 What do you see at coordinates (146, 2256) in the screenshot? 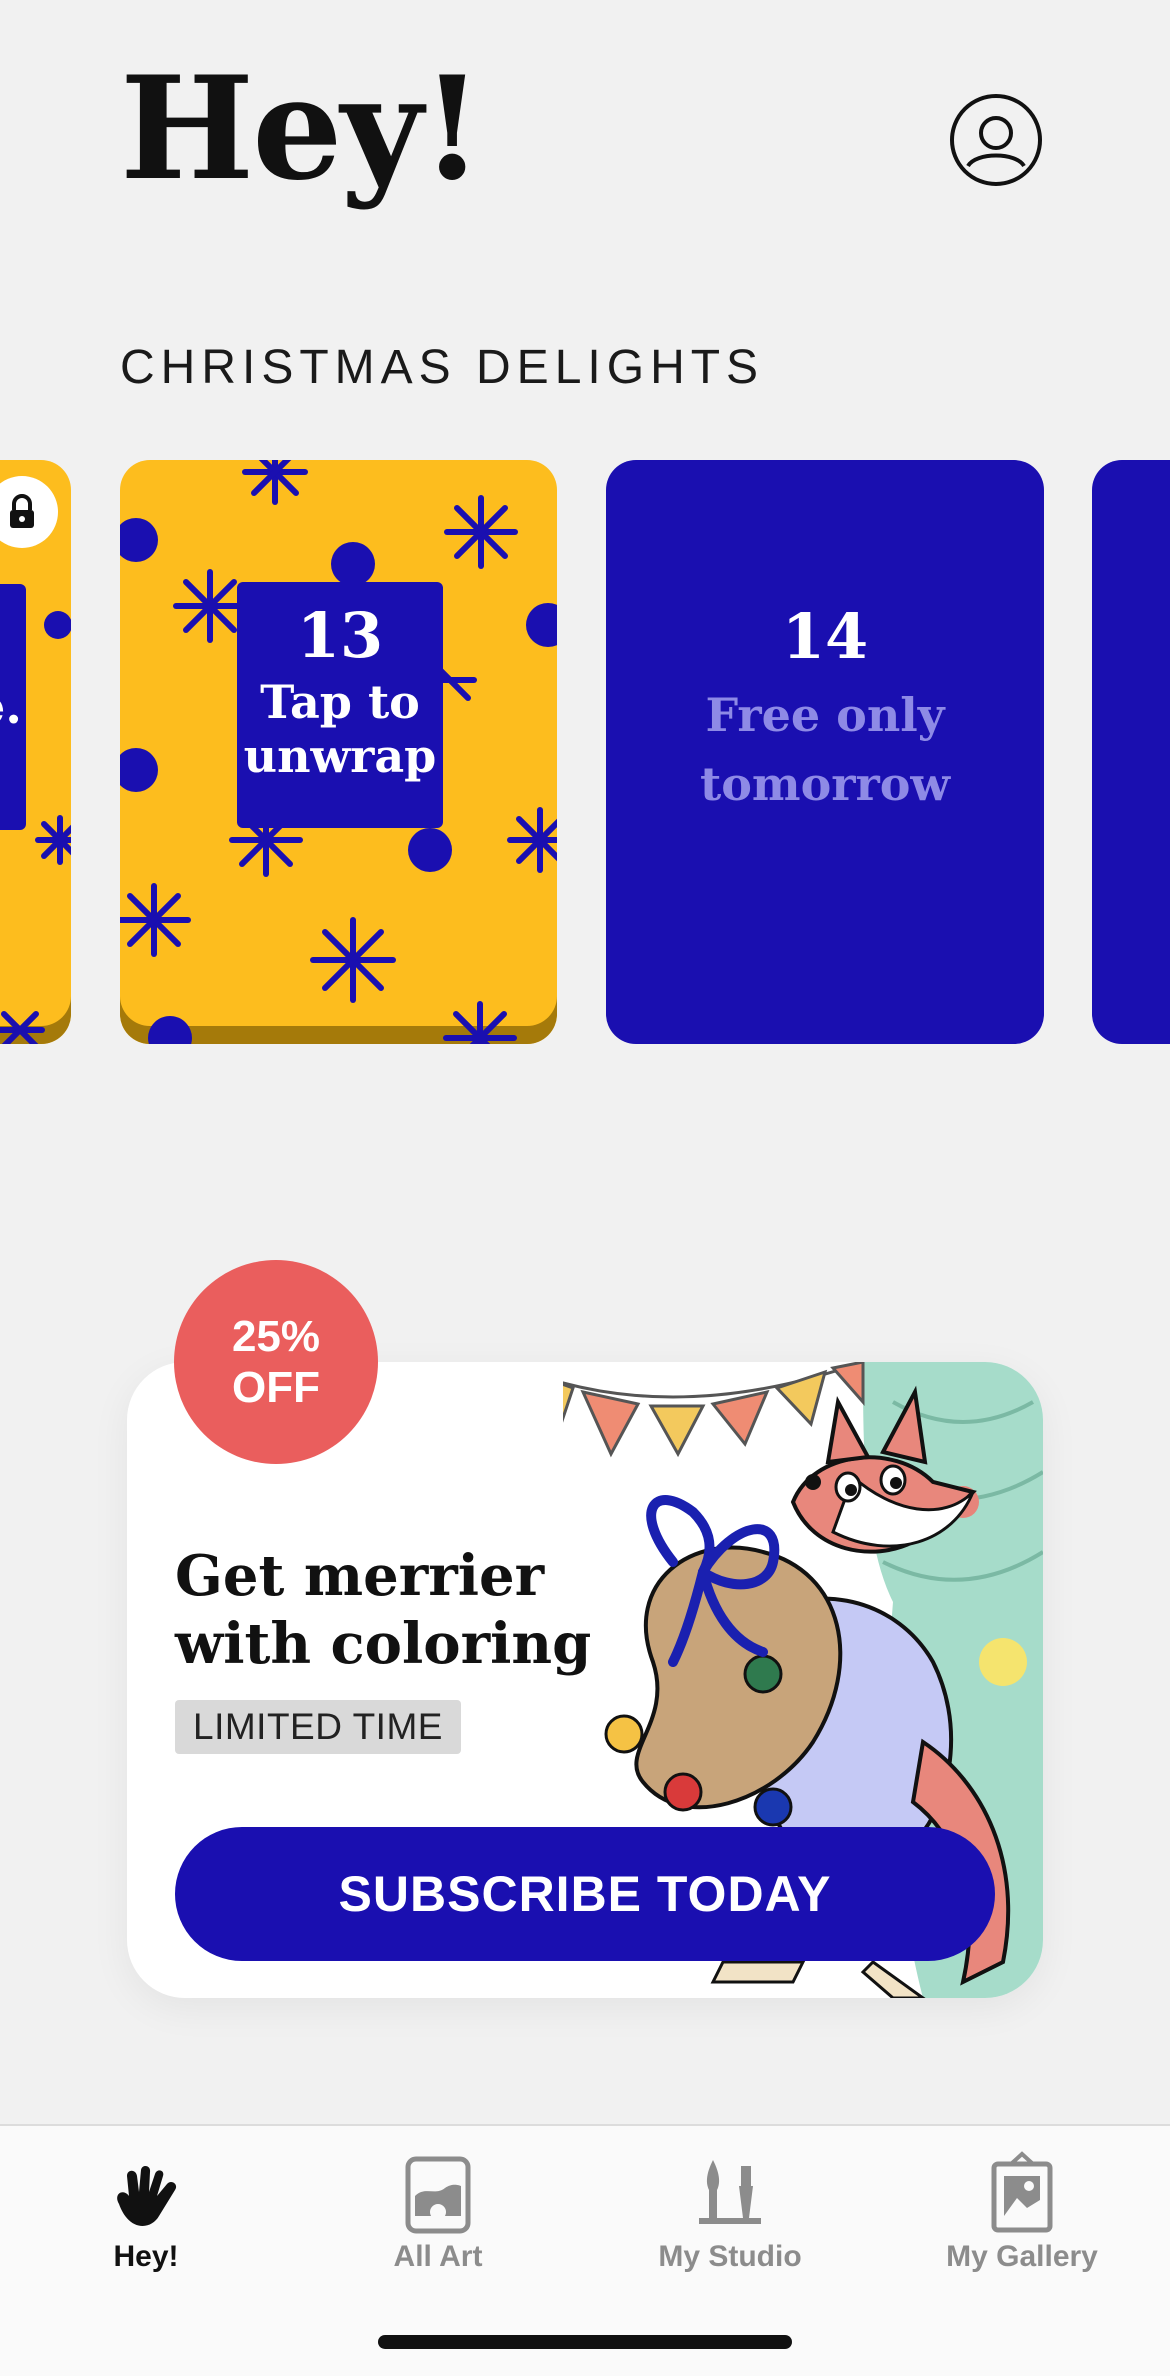
I see `tab-label: Hey!` at bounding box center [146, 2256].